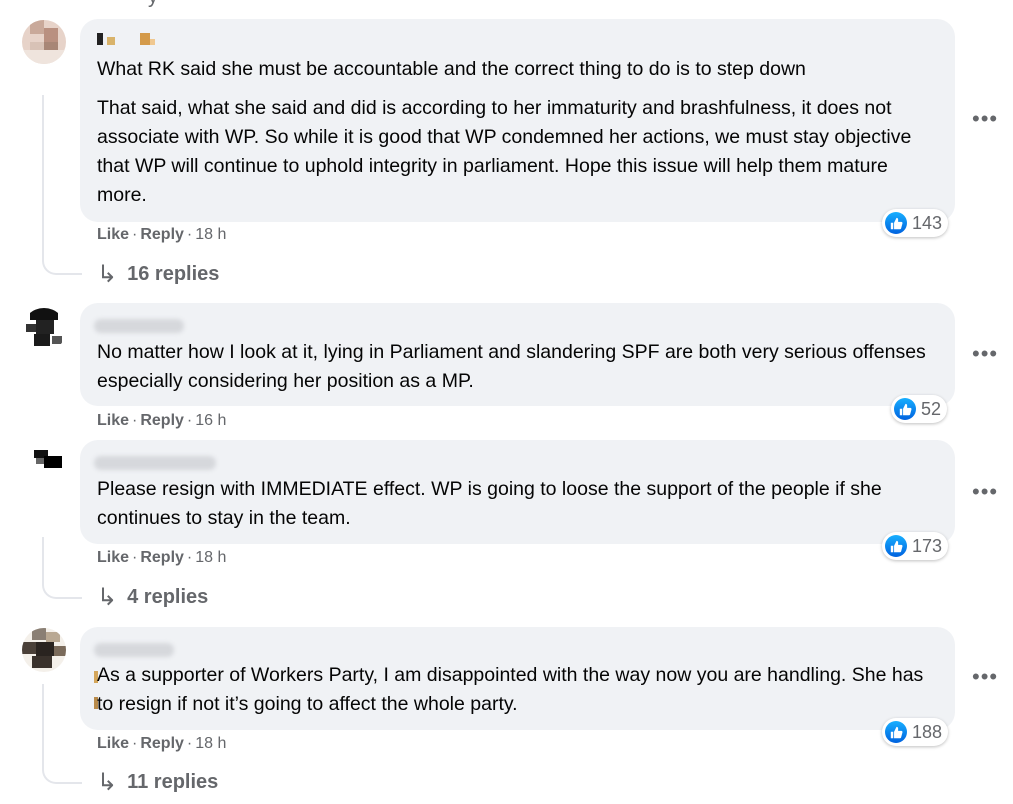 The image size is (1013, 804). I want to click on reaction-count: 143, so click(915, 223).